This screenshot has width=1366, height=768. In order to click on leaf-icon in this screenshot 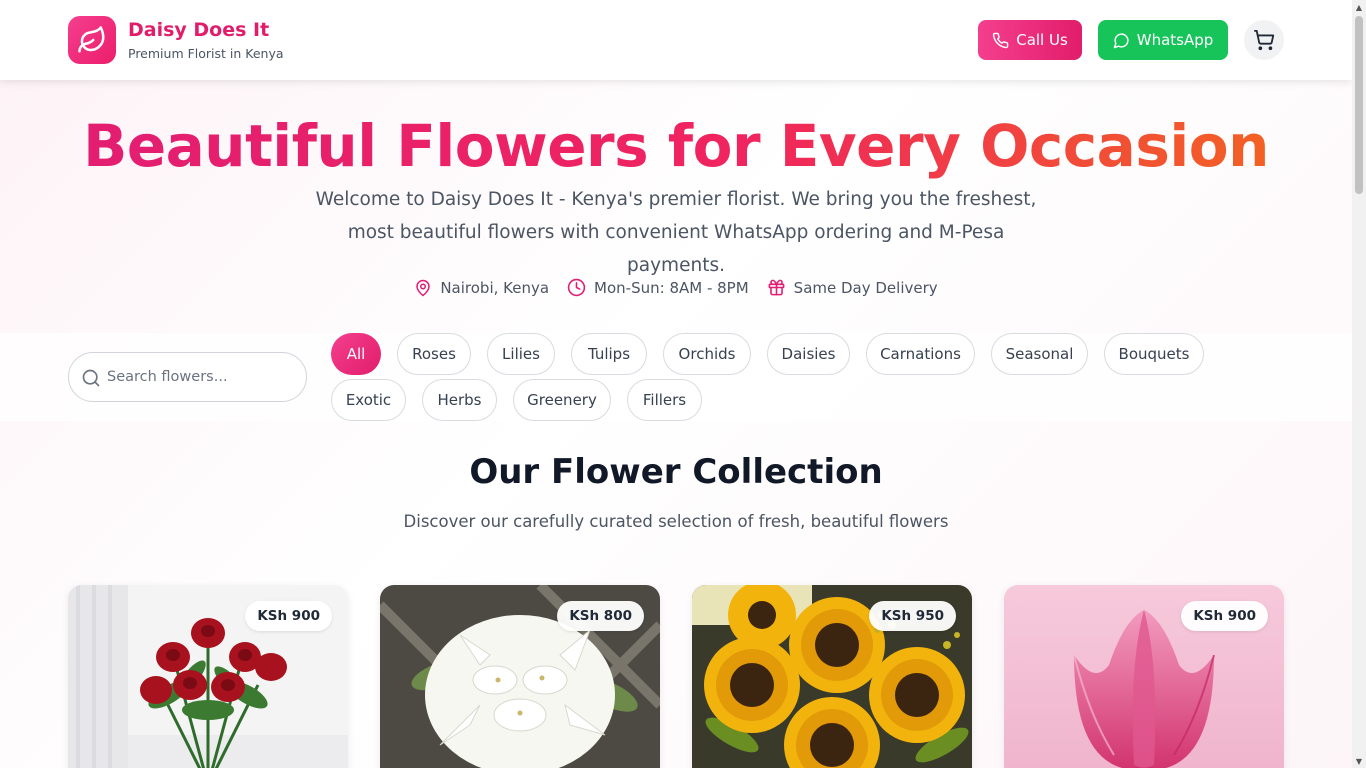, I will do `click(91, 39)`.